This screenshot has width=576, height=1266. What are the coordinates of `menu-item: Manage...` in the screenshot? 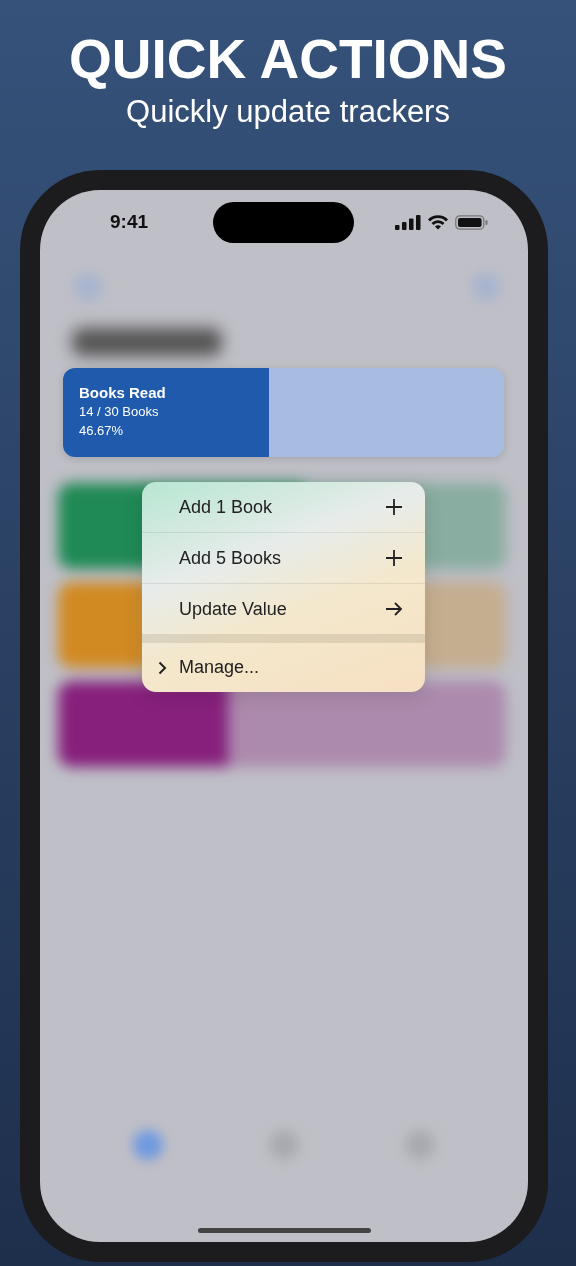 It's located at (283, 663).